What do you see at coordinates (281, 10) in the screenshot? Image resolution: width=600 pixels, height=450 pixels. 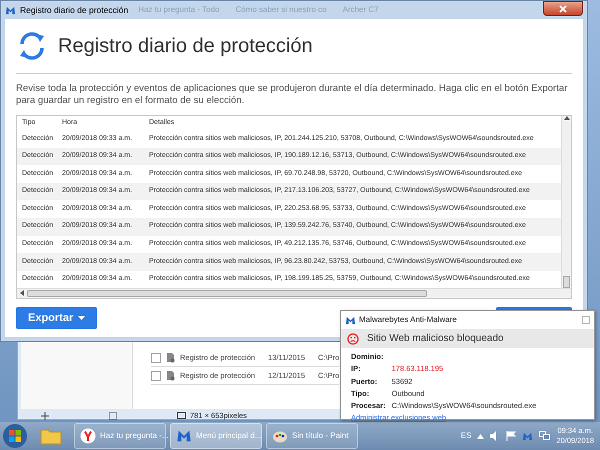 I see `browser-tab: Cómo saber si nuestro co` at bounding box center [281, 10].